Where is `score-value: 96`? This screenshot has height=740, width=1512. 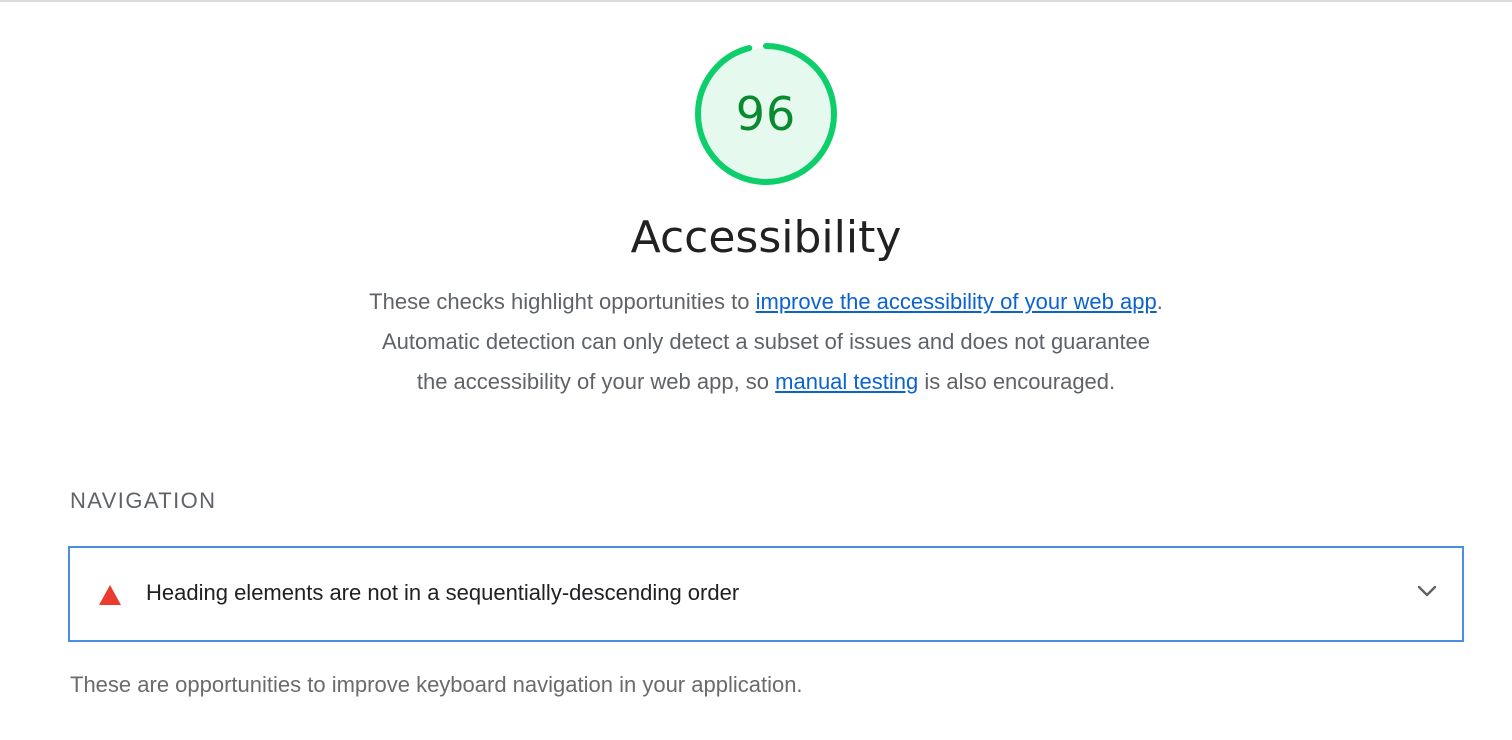 score-value: 96 is located at coordinates (766, 114).